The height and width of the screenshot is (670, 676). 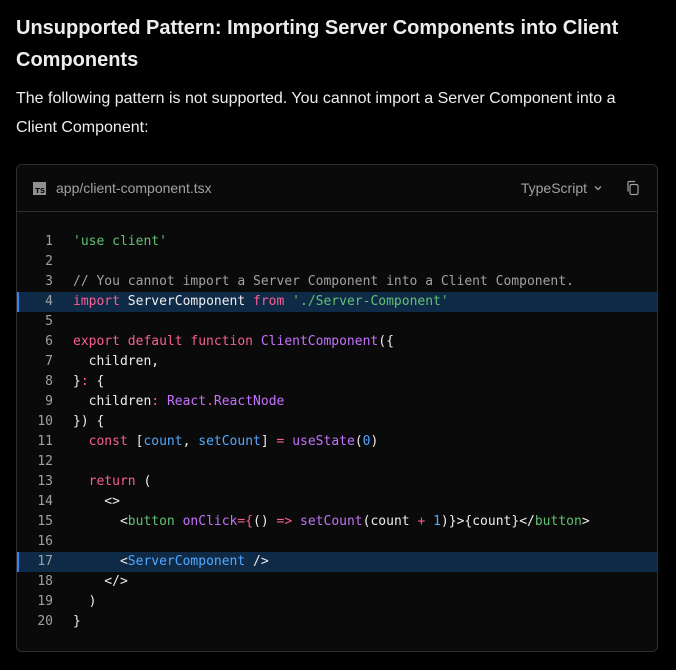 I want to click on line-number: 6, so click(x=49, y=341).